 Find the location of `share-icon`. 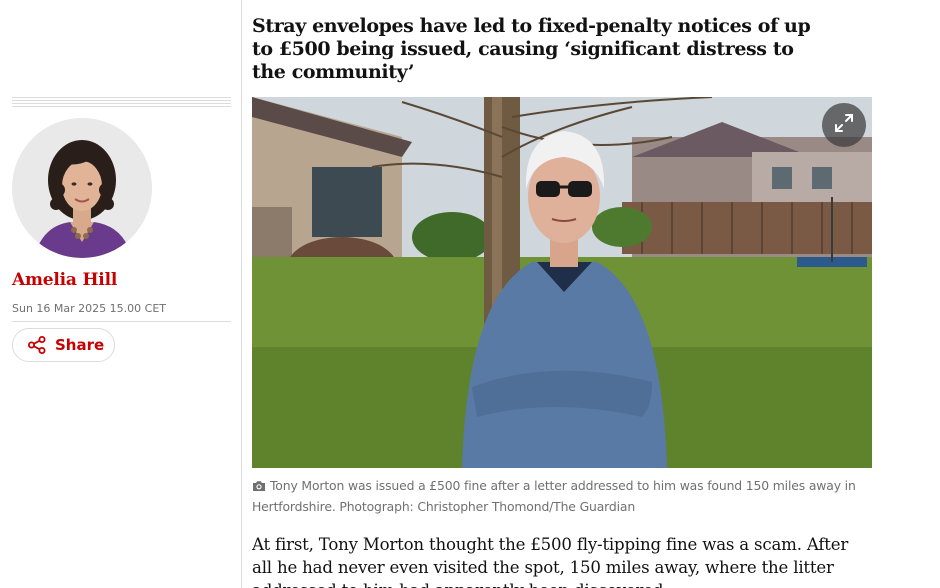

share-icon is located at coordinates (37, 345).